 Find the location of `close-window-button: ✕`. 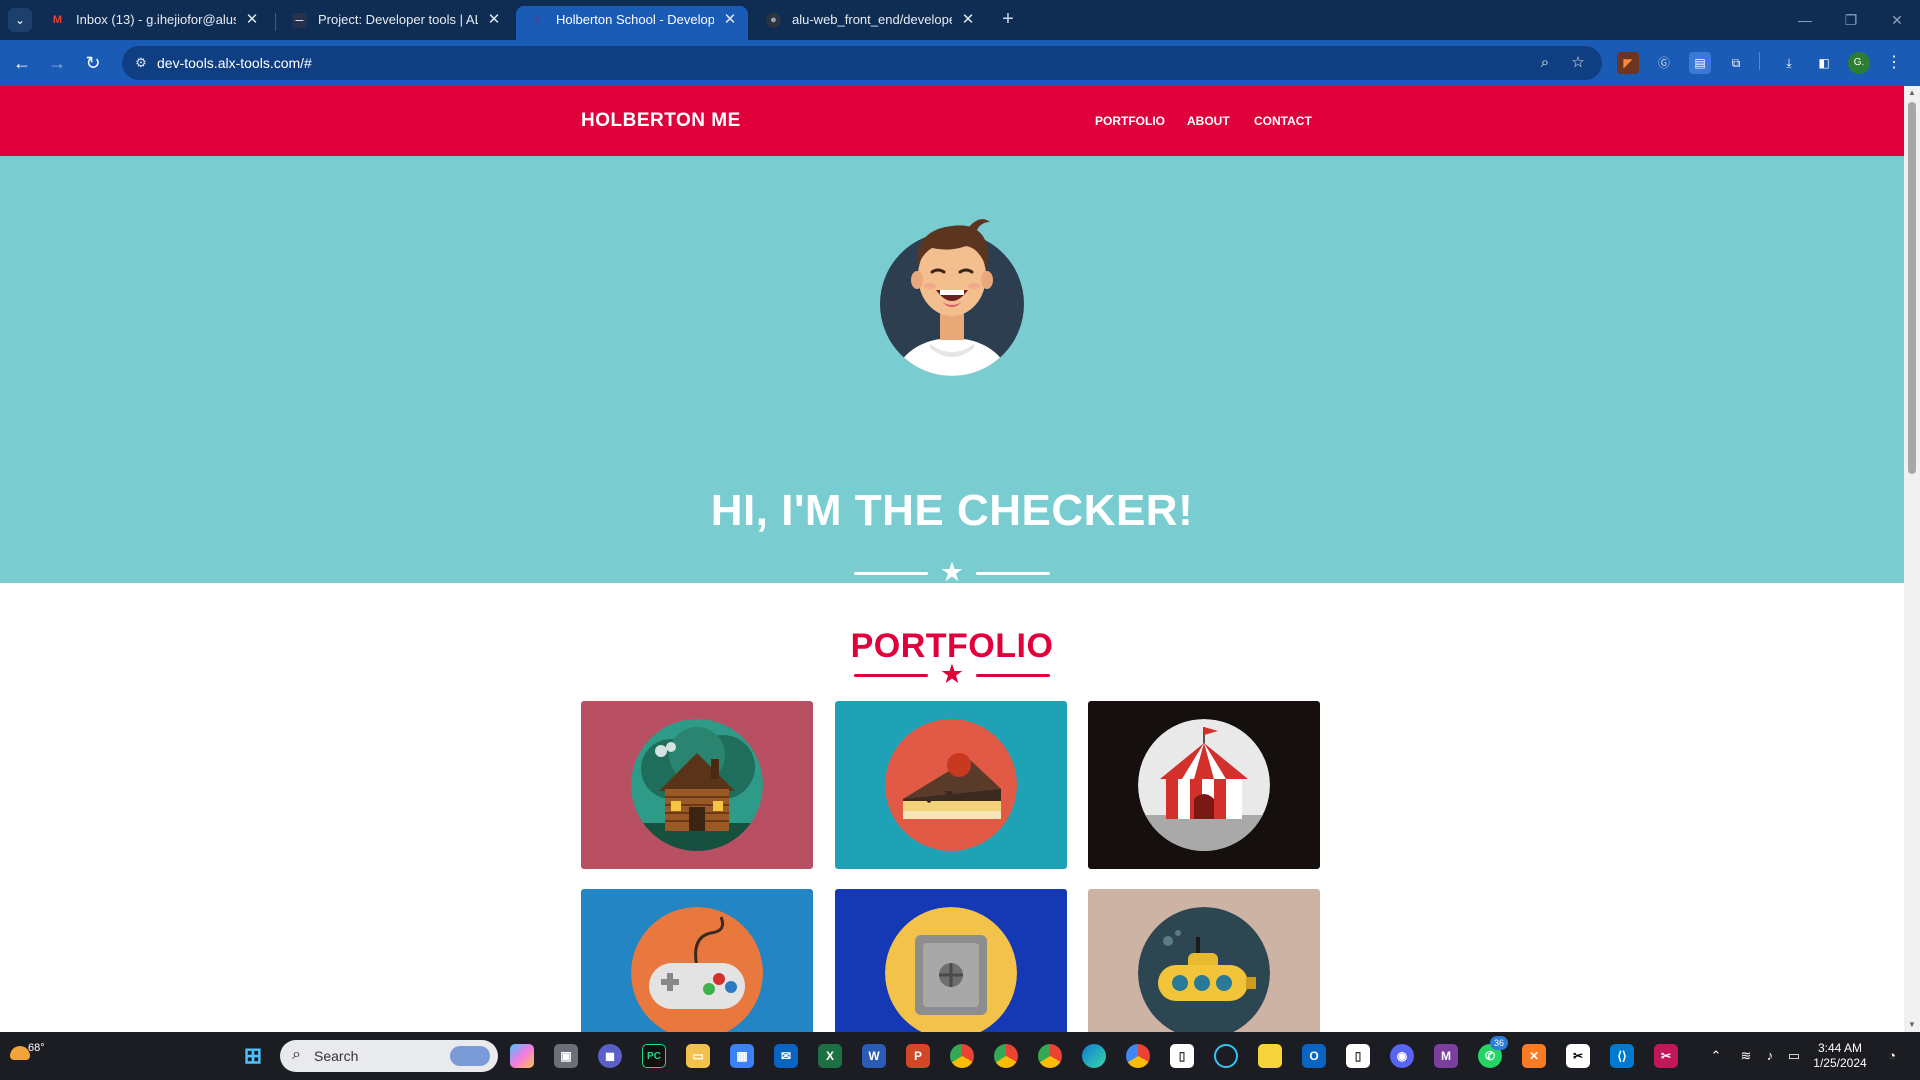

close-window-button: ✕ is located at coordinates (1897, 20).